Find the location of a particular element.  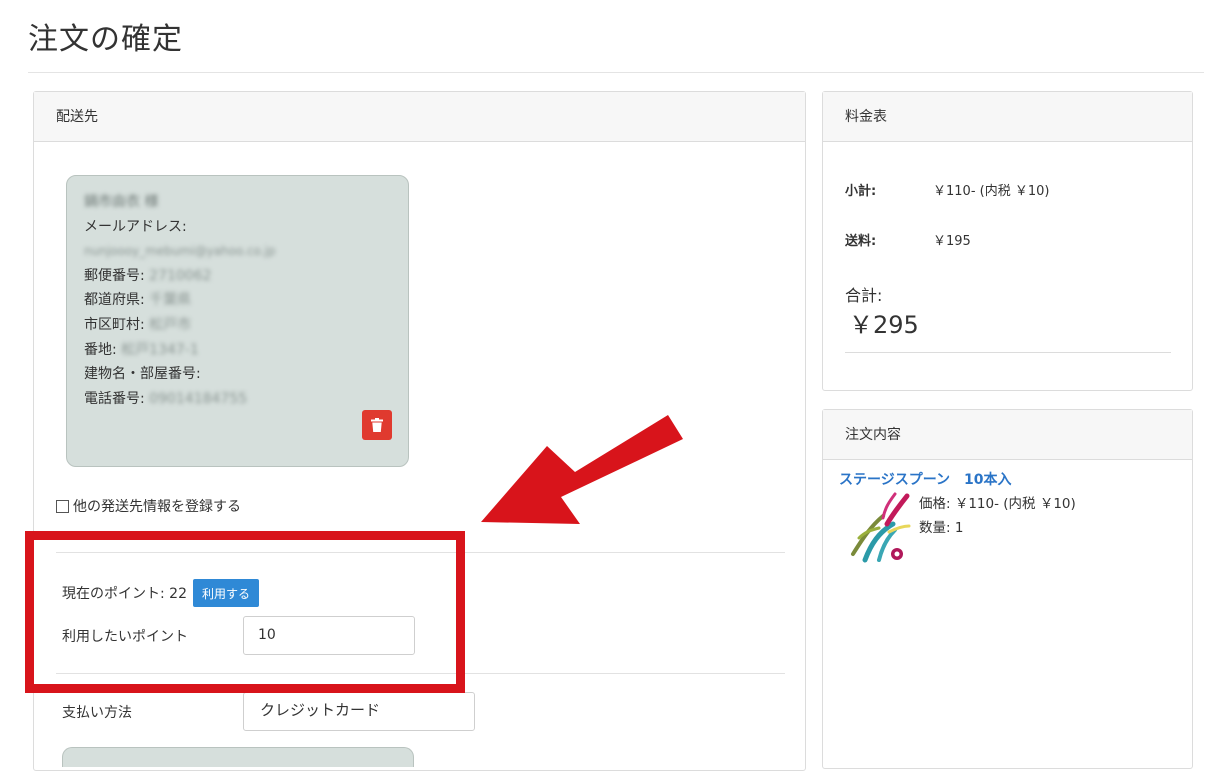

annotation-arrow is located at coordinates (582, 469).